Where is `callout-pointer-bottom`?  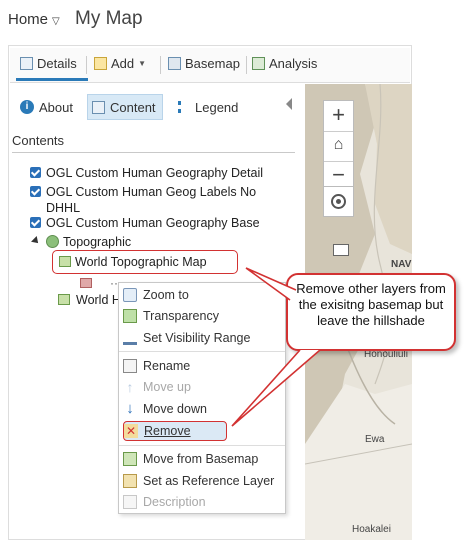 callout-pointer-bottom is located at coordinates (276, 388).